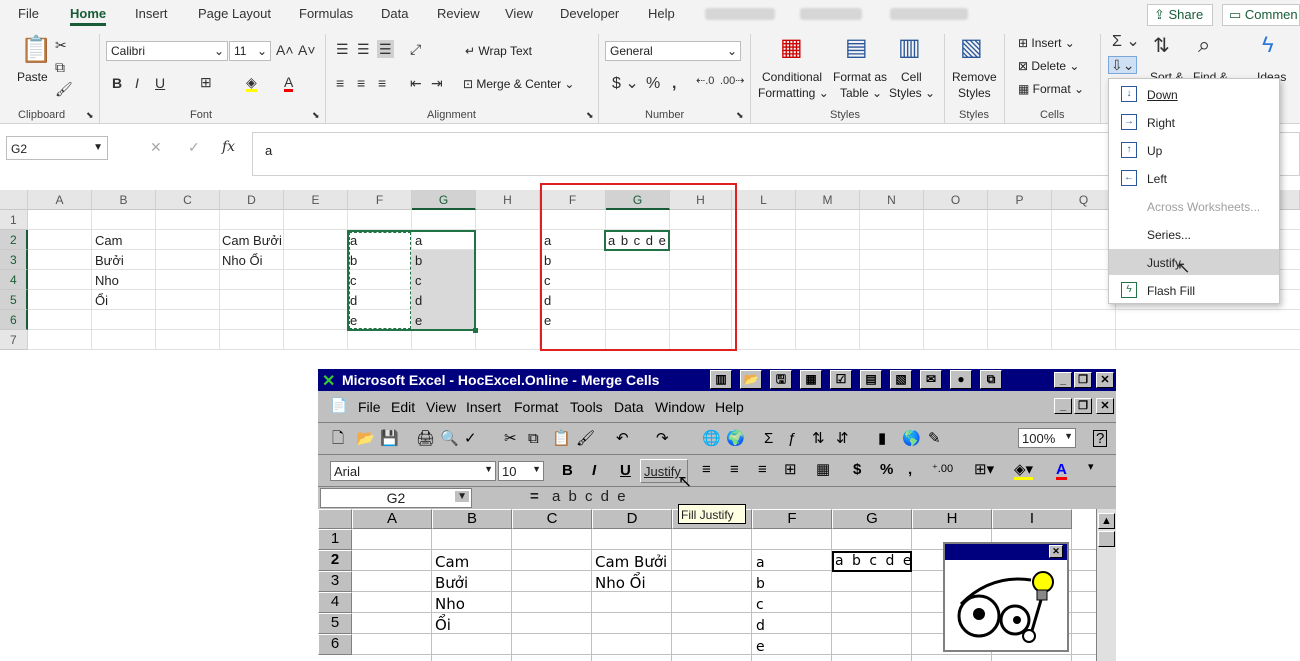 The image size is (1300, 661). Describe the element at coordinates (567, 470) in the screenshot. I see `bold-icon: B` at that location.